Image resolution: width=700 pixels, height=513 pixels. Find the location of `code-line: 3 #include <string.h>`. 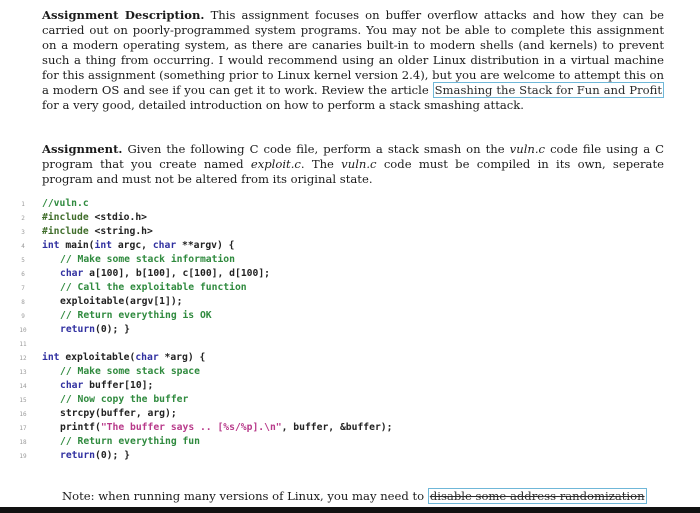

code-line: 3 #include <string.h> is located at coordinates (350, 233).